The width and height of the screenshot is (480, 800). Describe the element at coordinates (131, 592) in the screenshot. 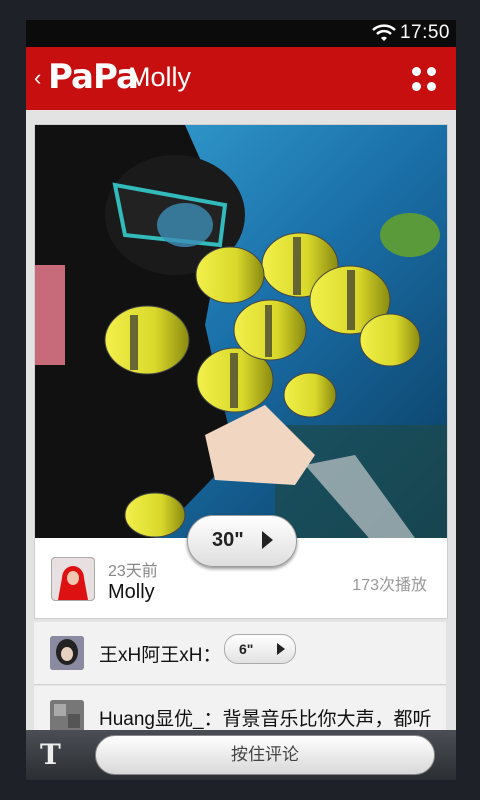

I see `post-author: Molly` at that location.